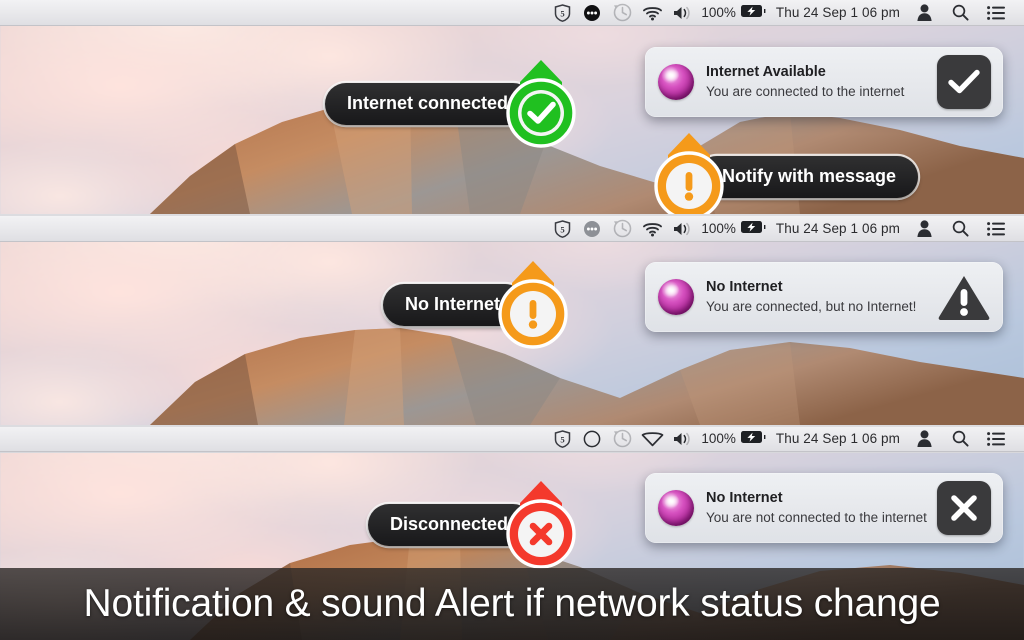  I want to click on menubar-row-connected: 5 100% Thu 24 Sep 1 06 pm, so click(512, 13).